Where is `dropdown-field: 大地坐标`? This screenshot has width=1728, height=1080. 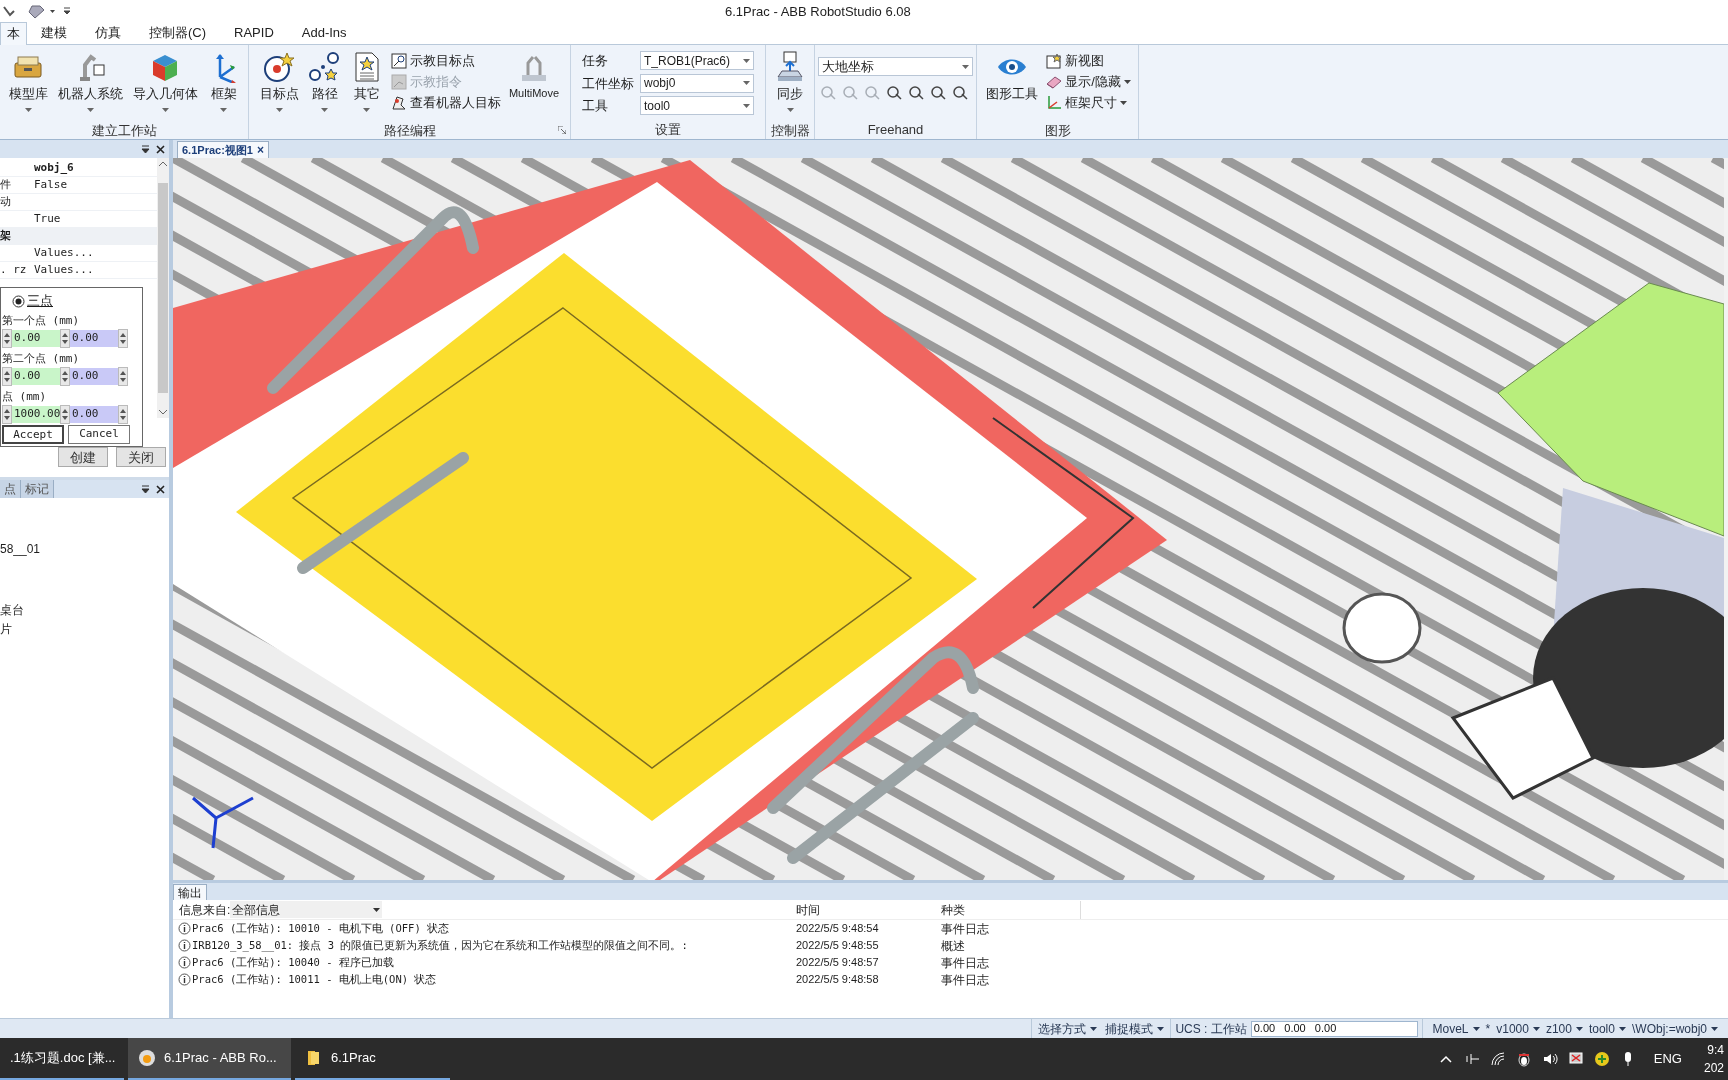
dropdown-field: 大地坐标 is located at coordinates (895, 66).